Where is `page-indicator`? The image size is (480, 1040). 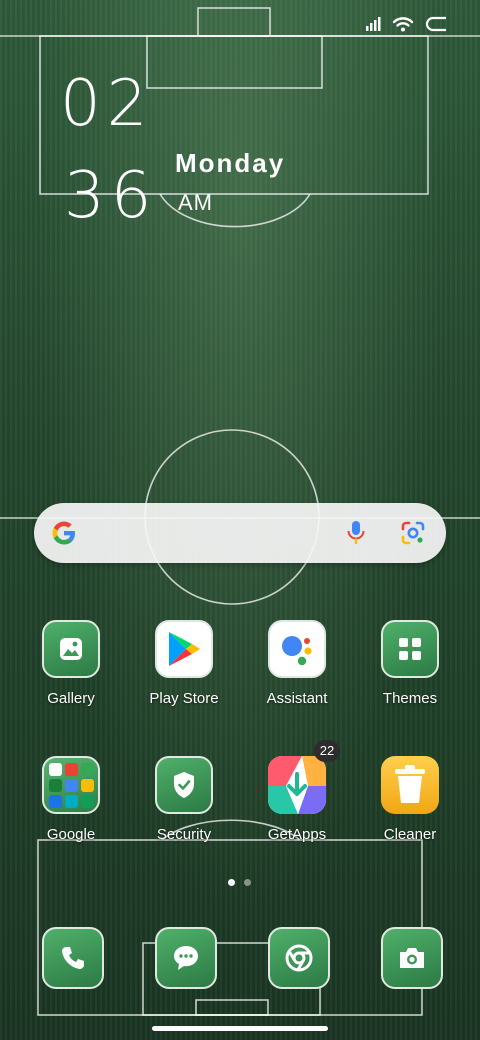
page-indicator is located at coordinates (239, 882).